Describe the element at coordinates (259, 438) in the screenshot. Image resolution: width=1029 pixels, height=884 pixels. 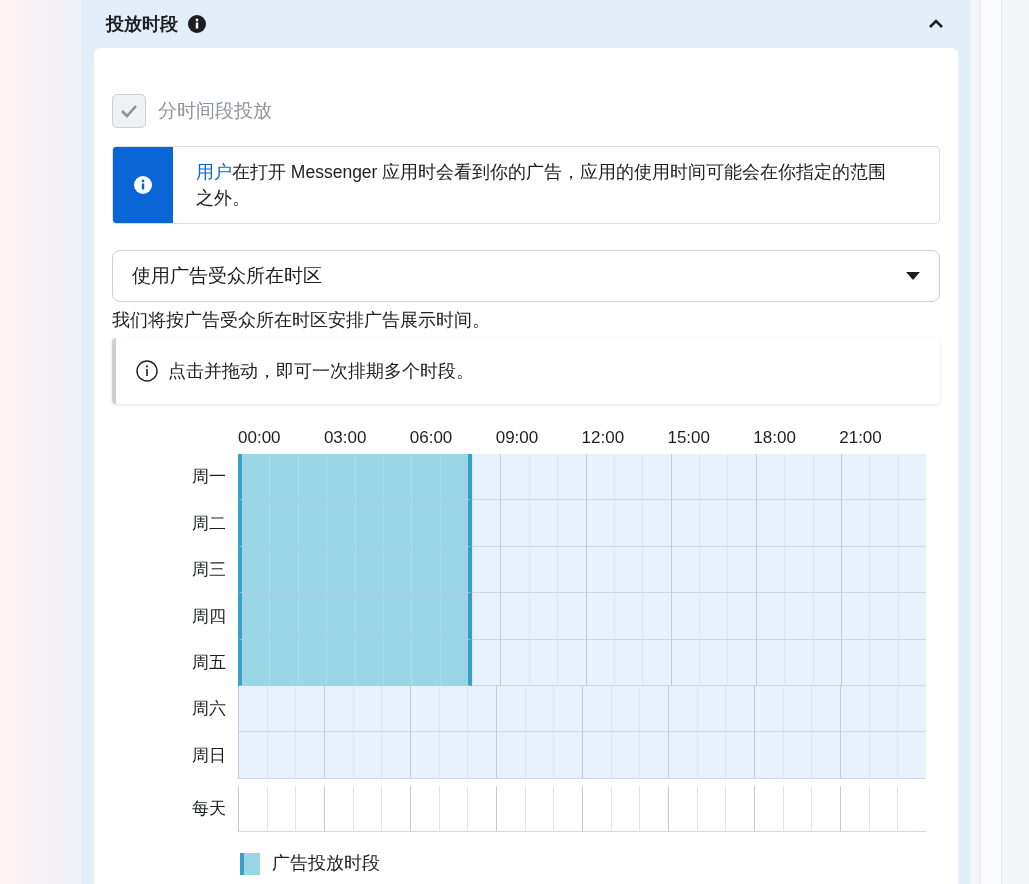
I see `hour-label: 00:00` at that location.